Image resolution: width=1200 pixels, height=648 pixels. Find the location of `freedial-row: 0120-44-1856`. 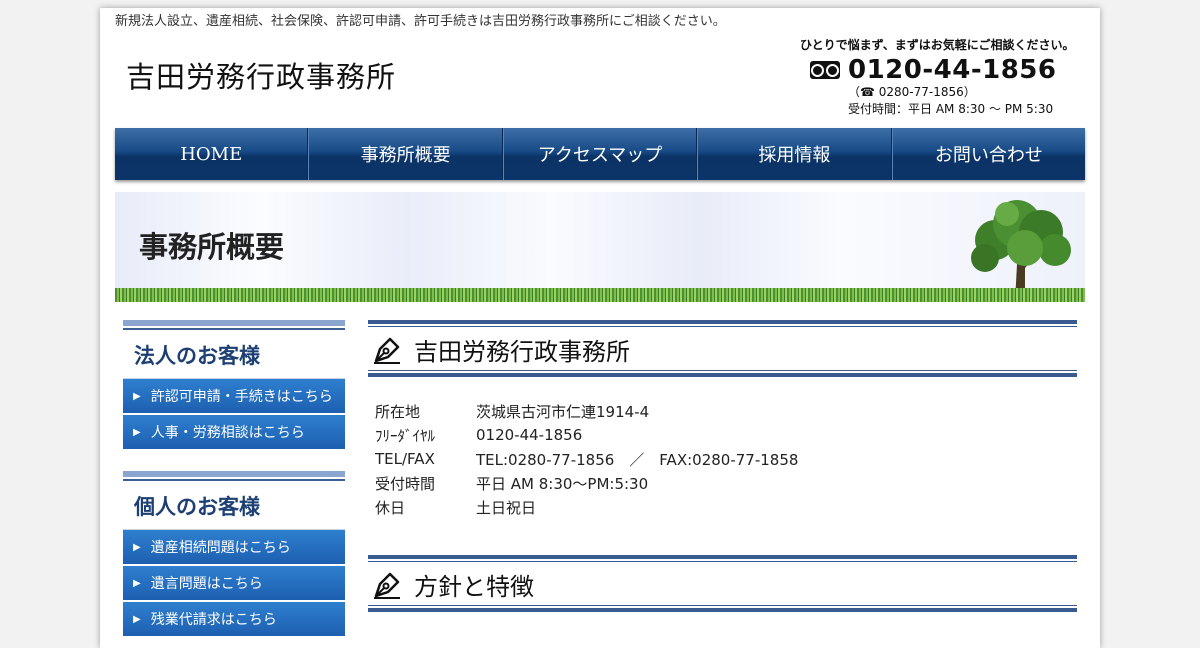

freedial-row: 0120-44-1856 is located at coordinates (945, 70).